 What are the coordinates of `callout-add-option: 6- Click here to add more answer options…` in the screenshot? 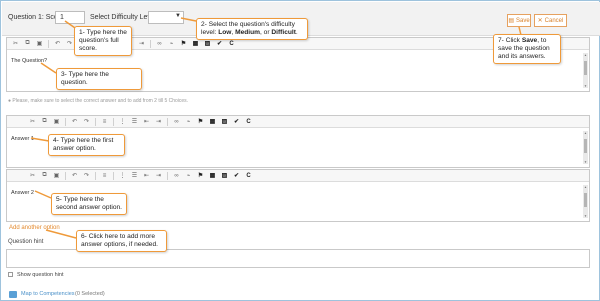 It's located at (121, 241).